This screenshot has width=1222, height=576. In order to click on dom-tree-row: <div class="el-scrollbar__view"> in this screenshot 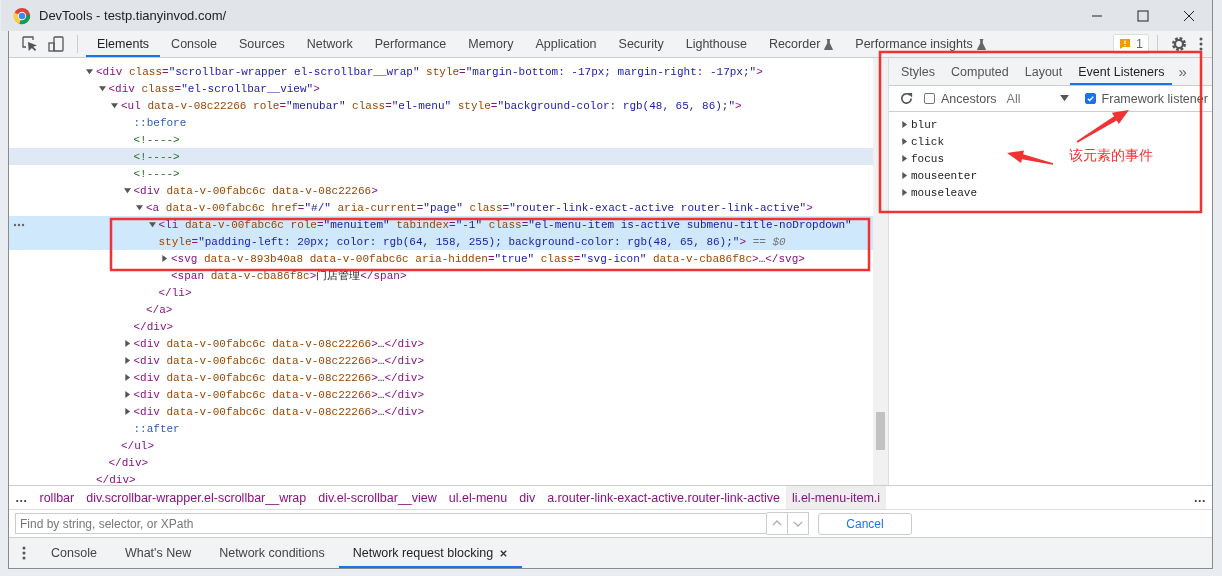, I will do `click(441, 88)`.